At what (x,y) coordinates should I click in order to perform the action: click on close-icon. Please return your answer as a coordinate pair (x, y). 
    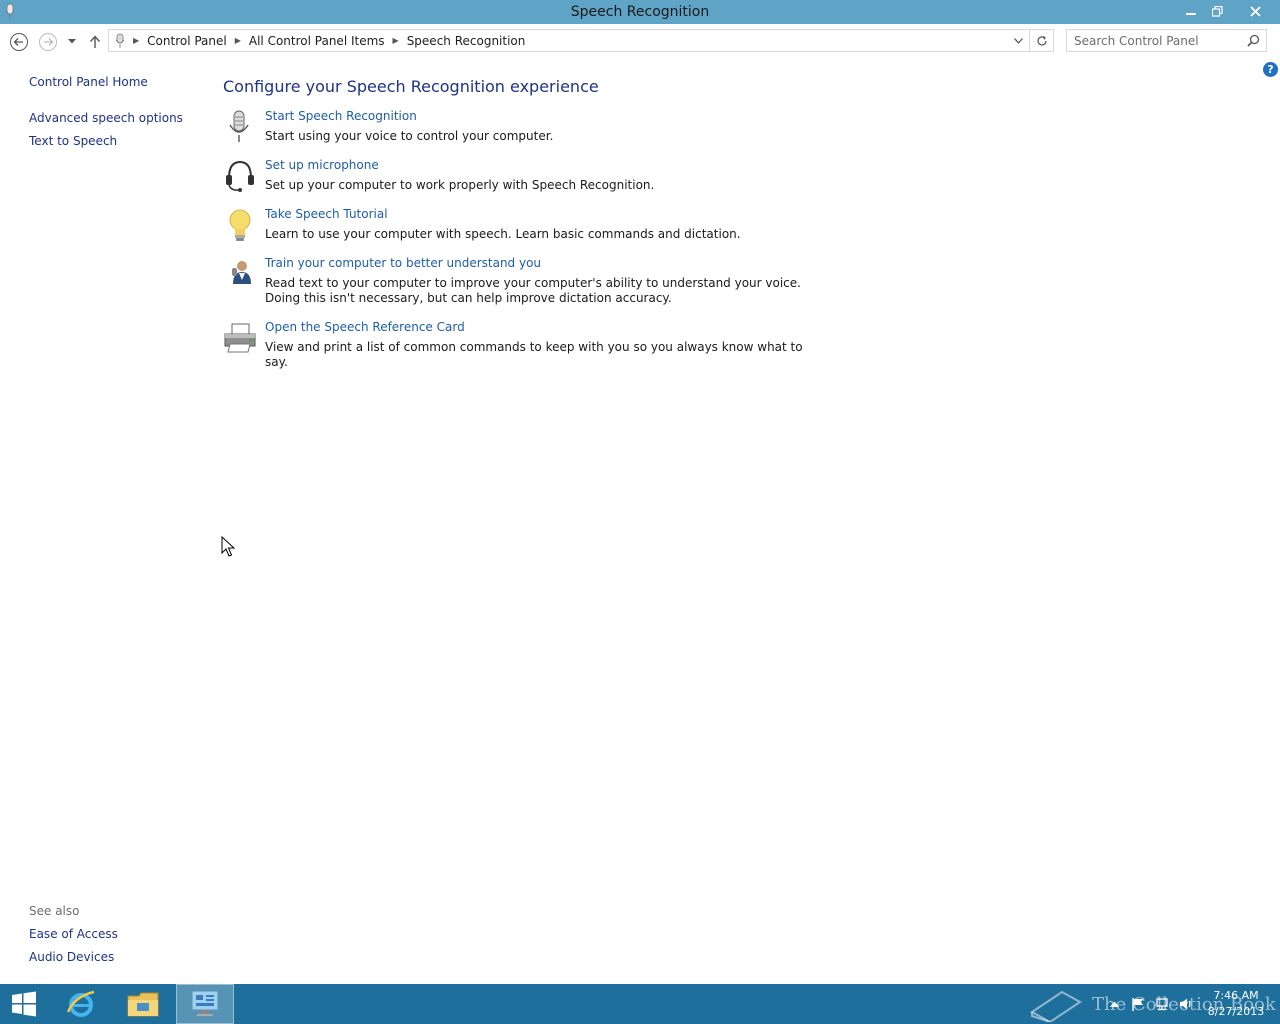
    Looking at the image, I should click on (1255, 11).